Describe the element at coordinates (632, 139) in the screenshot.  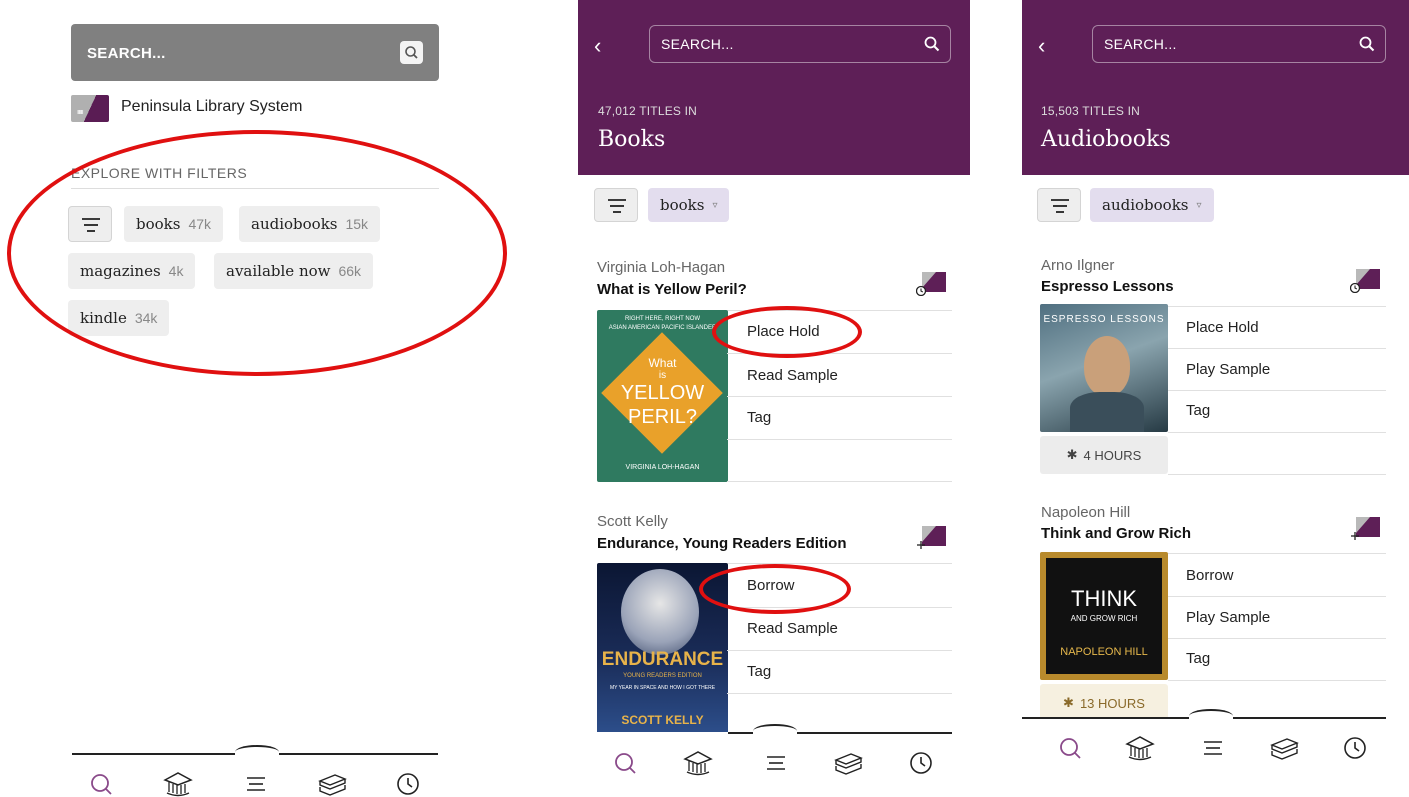
I see `page-title: Books` at that location.